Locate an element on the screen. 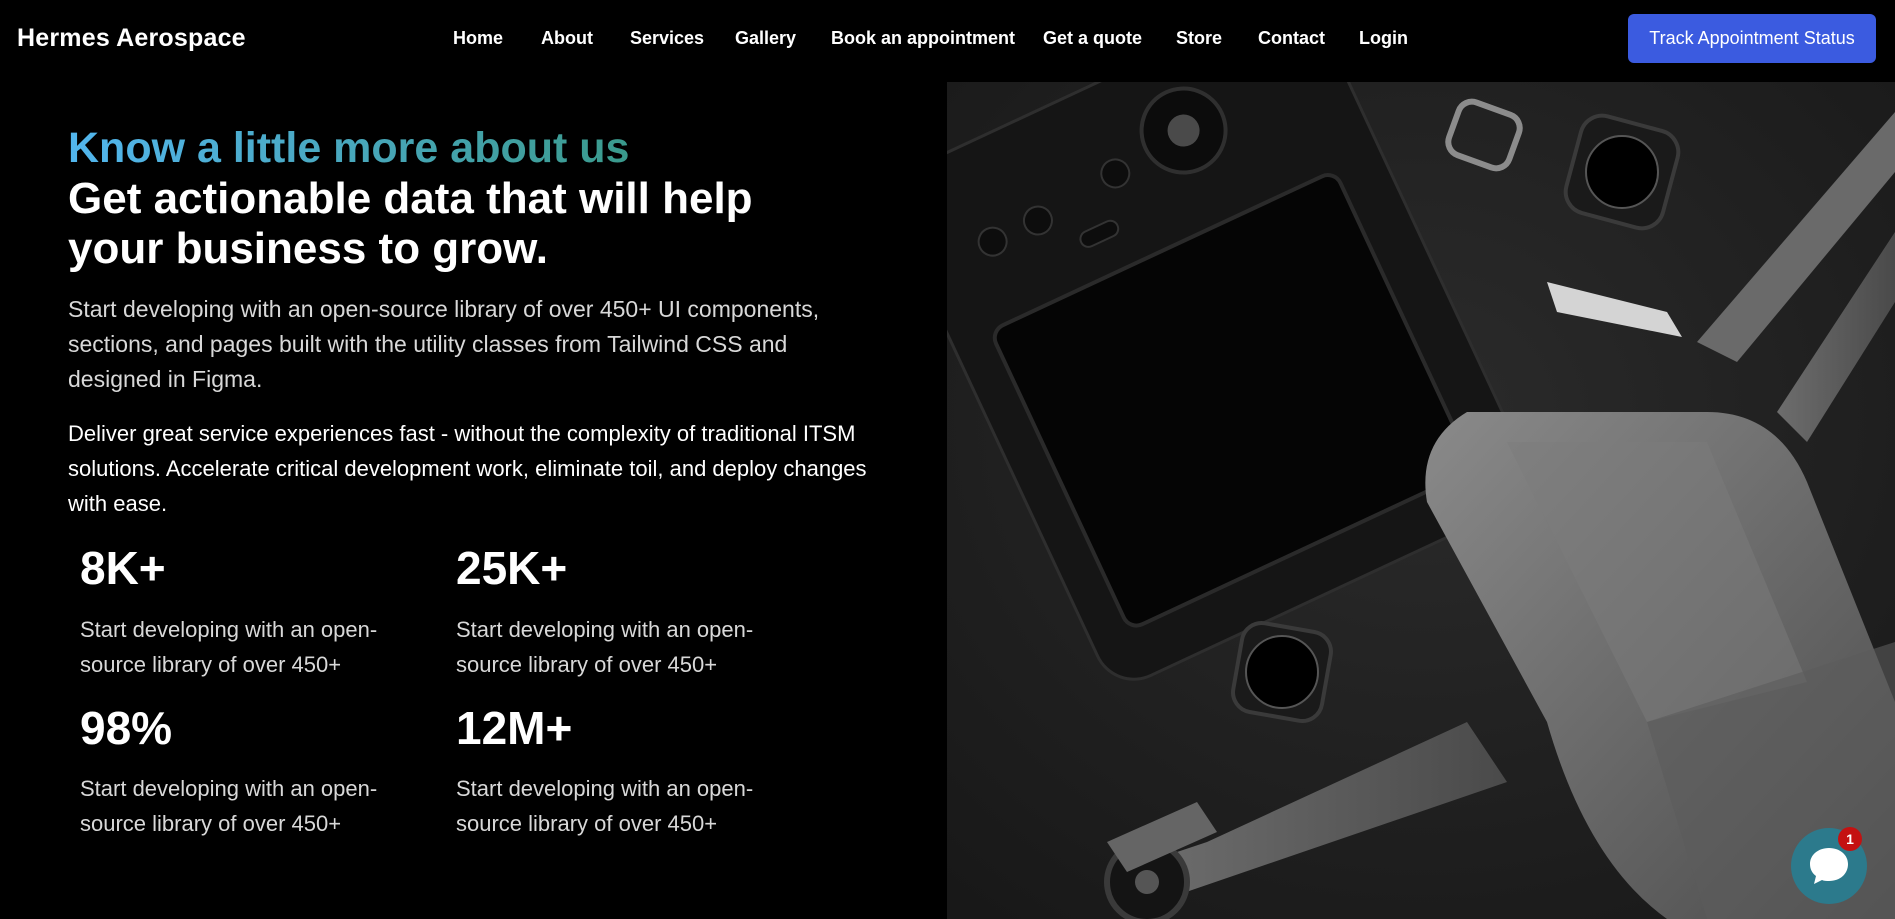 This screenshot has width=1895, height=919. stat-value: 12M+ is located at coordinates (514, 728).